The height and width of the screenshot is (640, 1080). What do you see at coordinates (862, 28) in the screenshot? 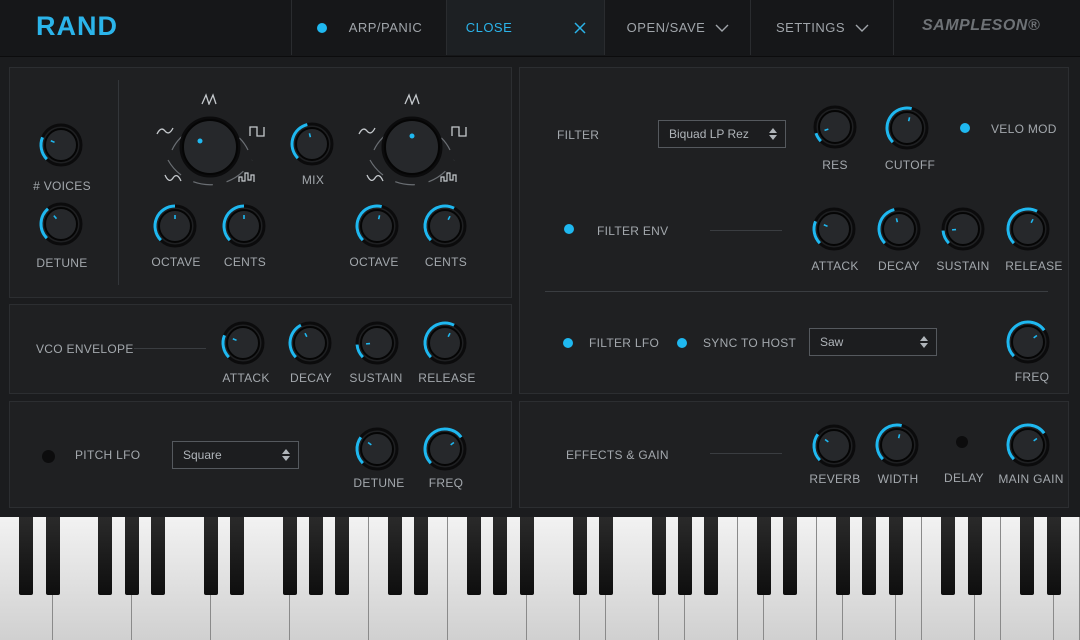
I see `chevron-down-icon` at bounding box center [862, 28].